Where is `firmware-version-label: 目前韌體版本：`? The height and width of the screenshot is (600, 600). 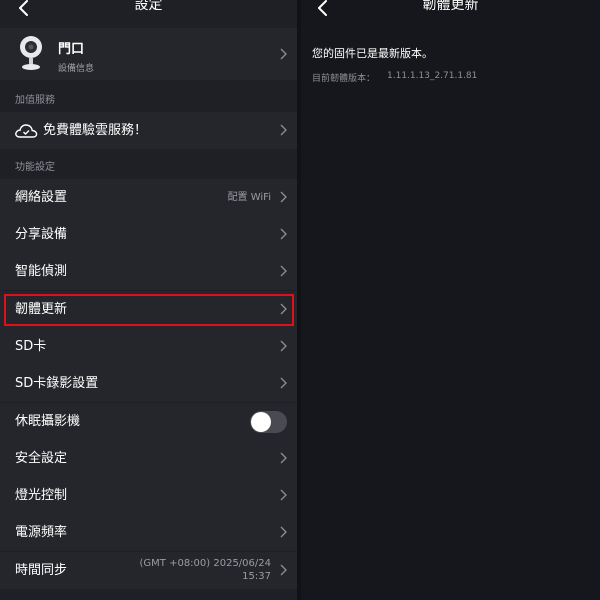
firmware-version-label: 目前韌體版本： is located at coordinates (344, 79).